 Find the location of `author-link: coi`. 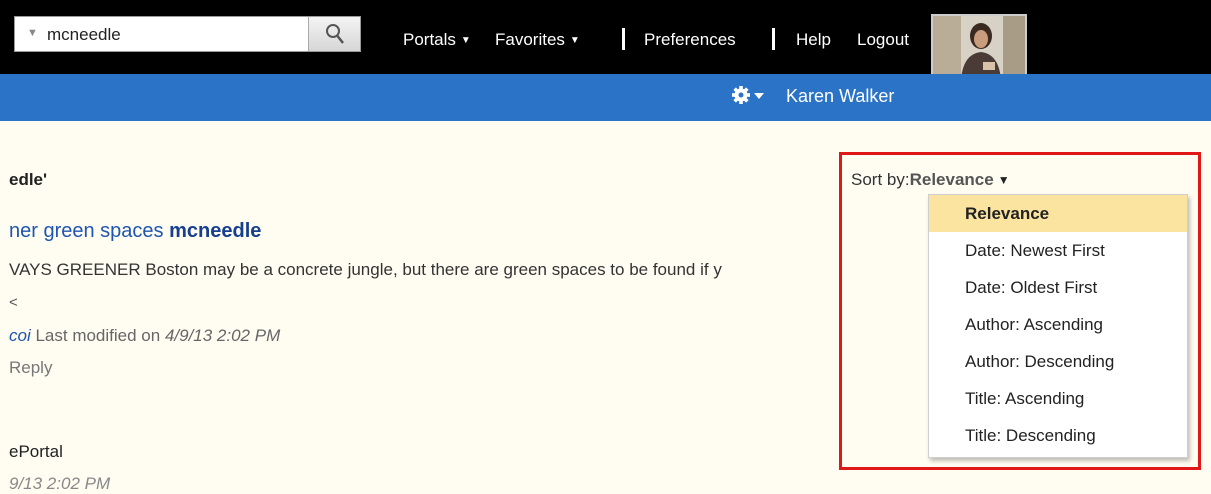

author-link: coi is located at coordinates (20, 335).